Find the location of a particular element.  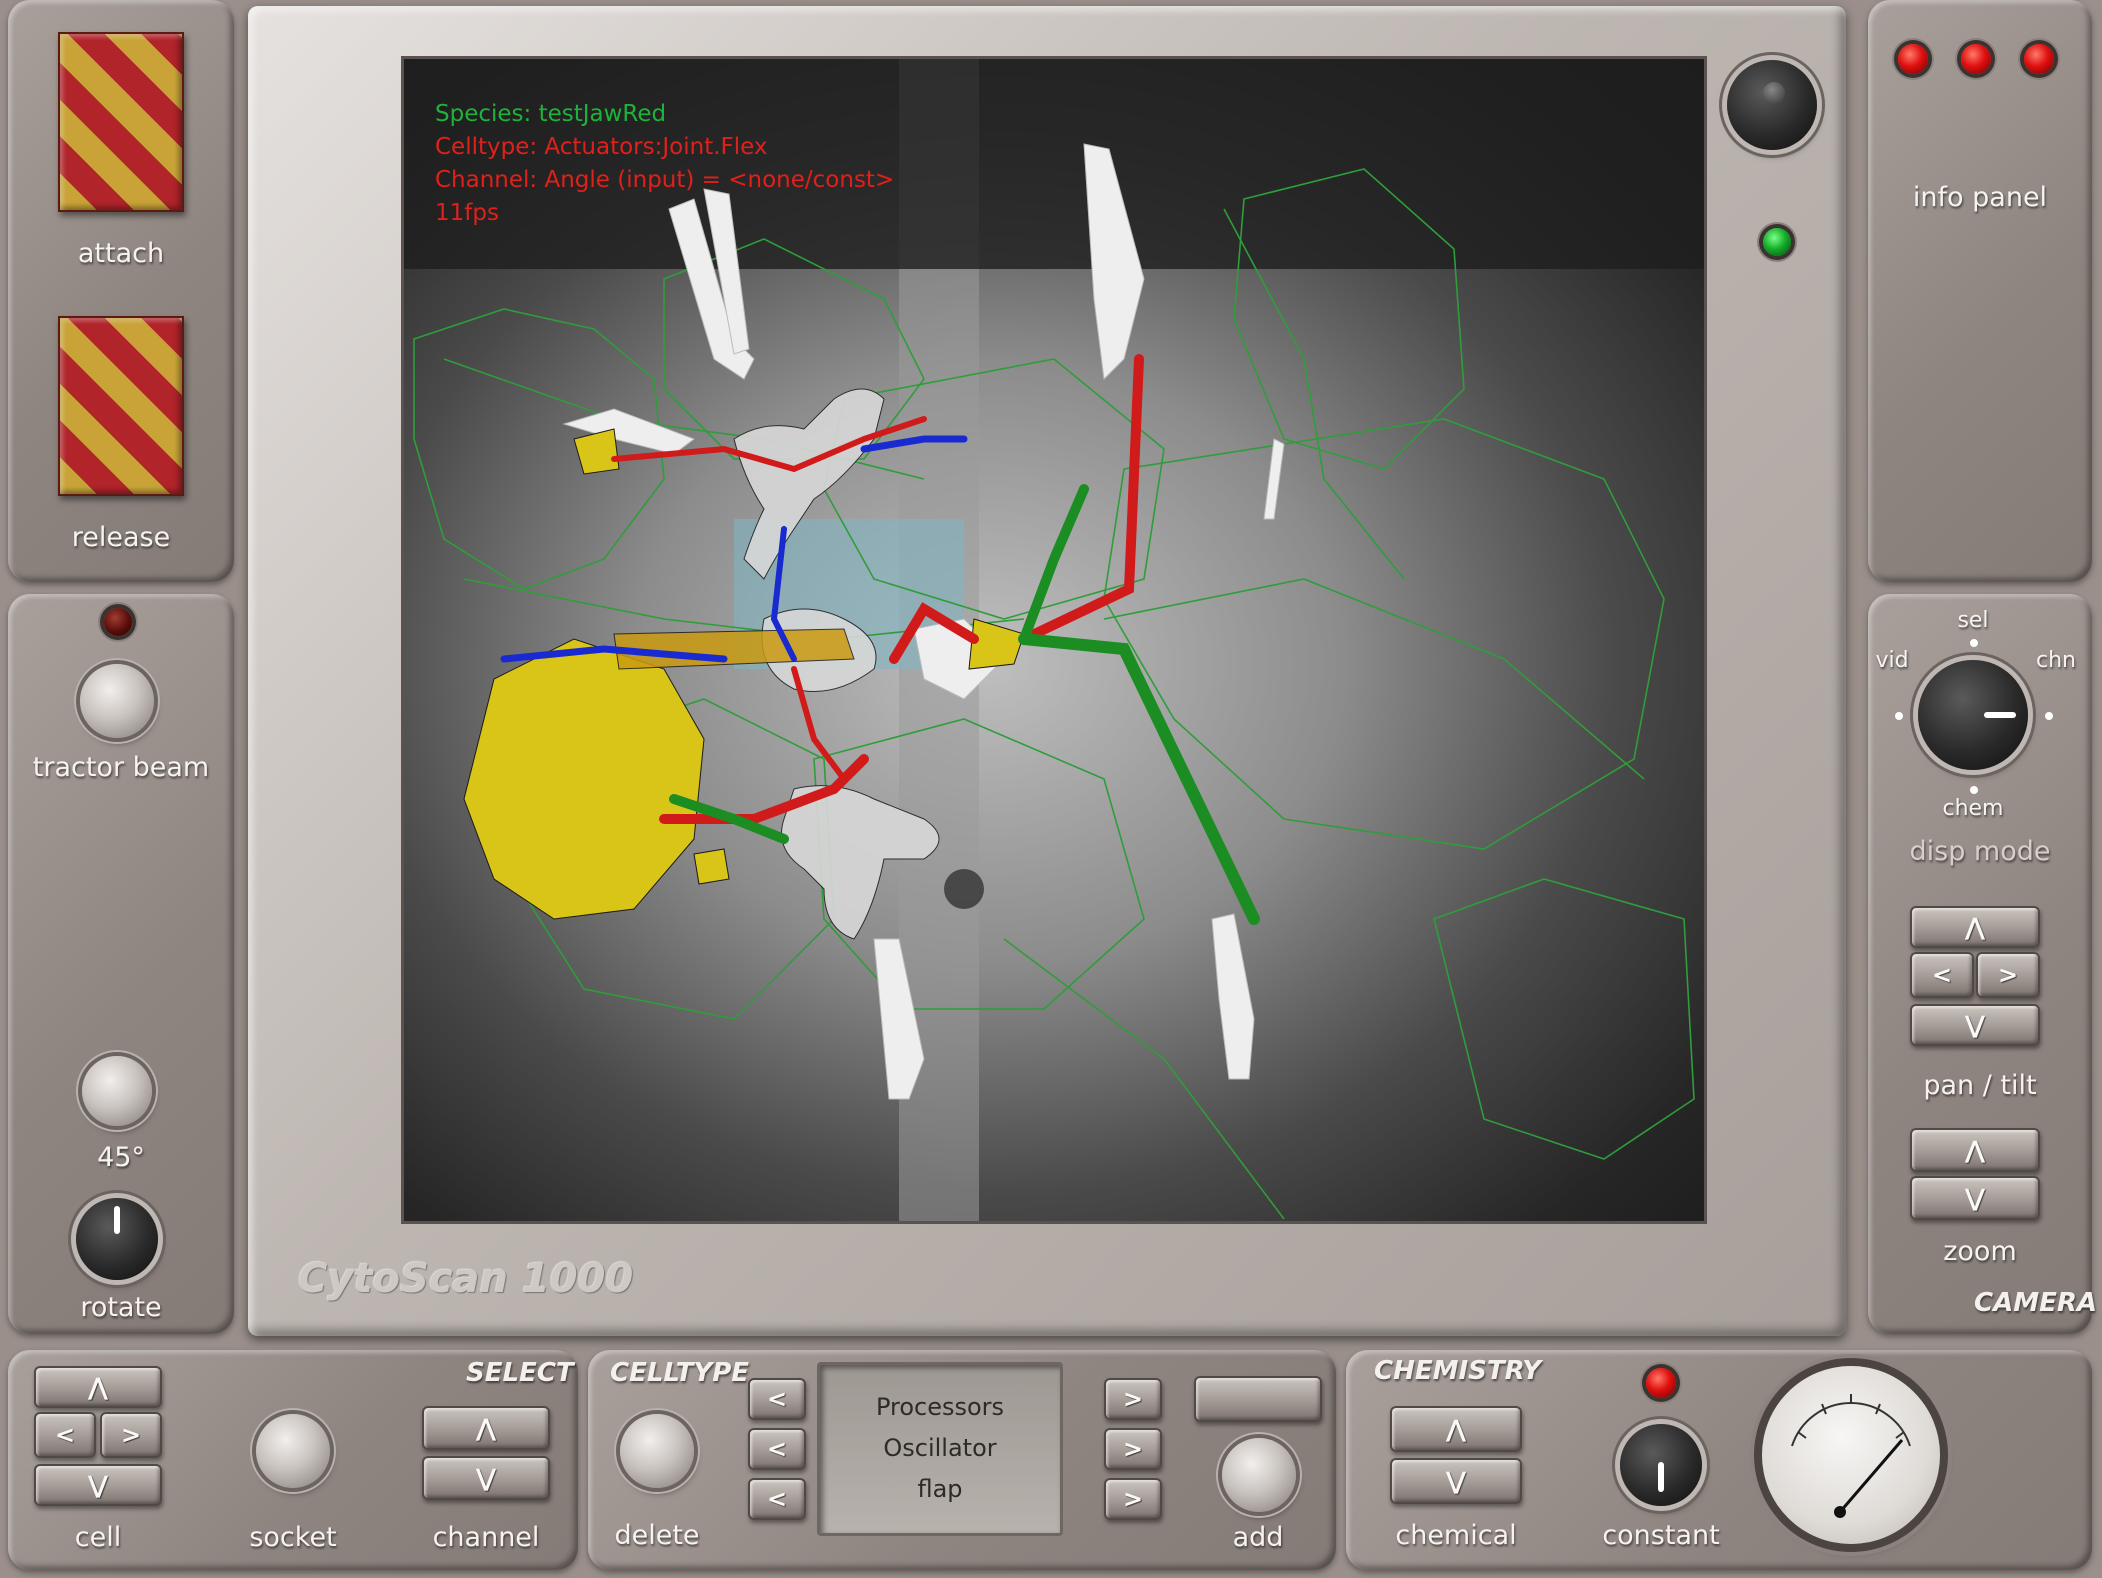

pan-right-button: > is located at coordinates (2008, 975).